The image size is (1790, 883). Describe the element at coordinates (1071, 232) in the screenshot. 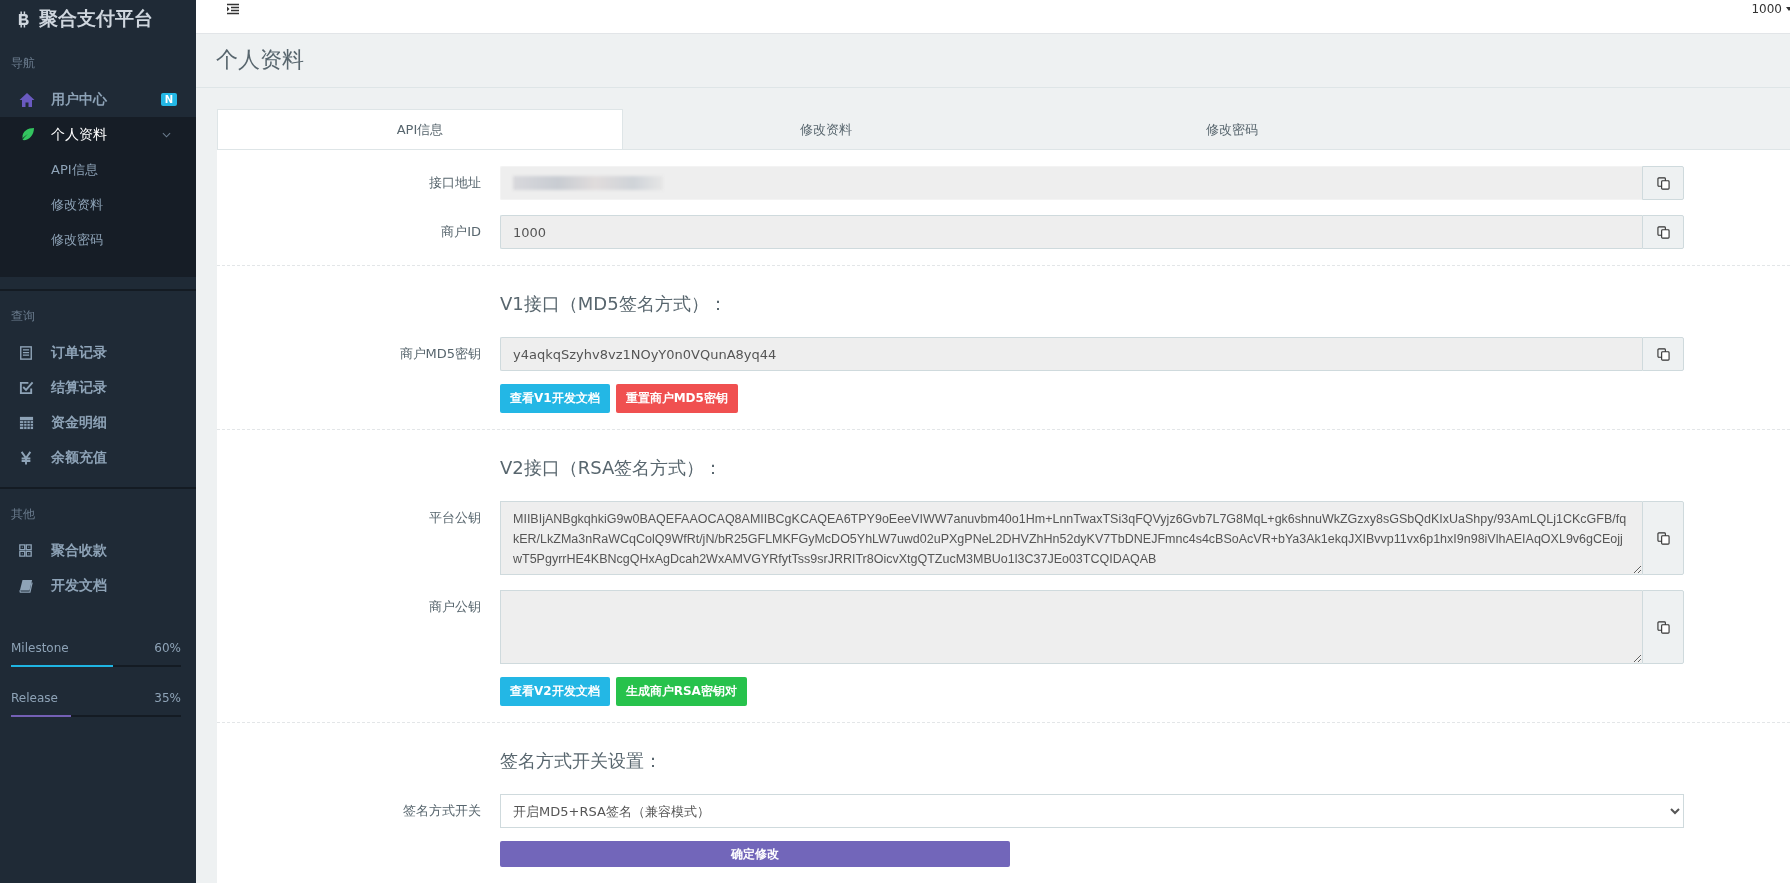

I see `text-field: 1000` at that location.